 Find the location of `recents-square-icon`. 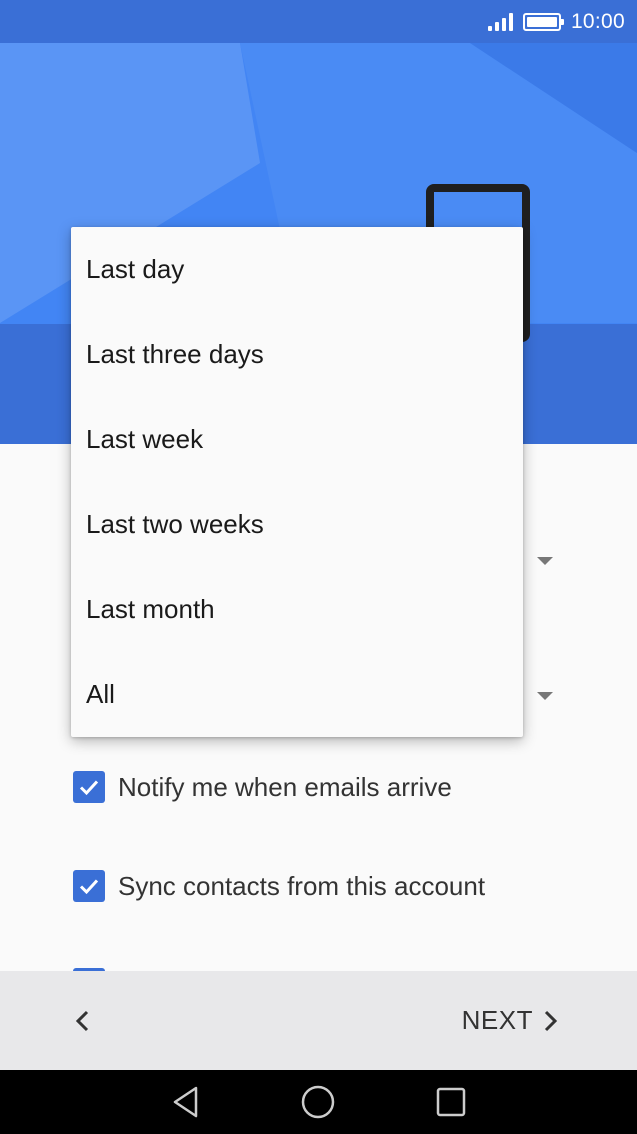

recents-square-icon is located at coordinates (451, 1102).